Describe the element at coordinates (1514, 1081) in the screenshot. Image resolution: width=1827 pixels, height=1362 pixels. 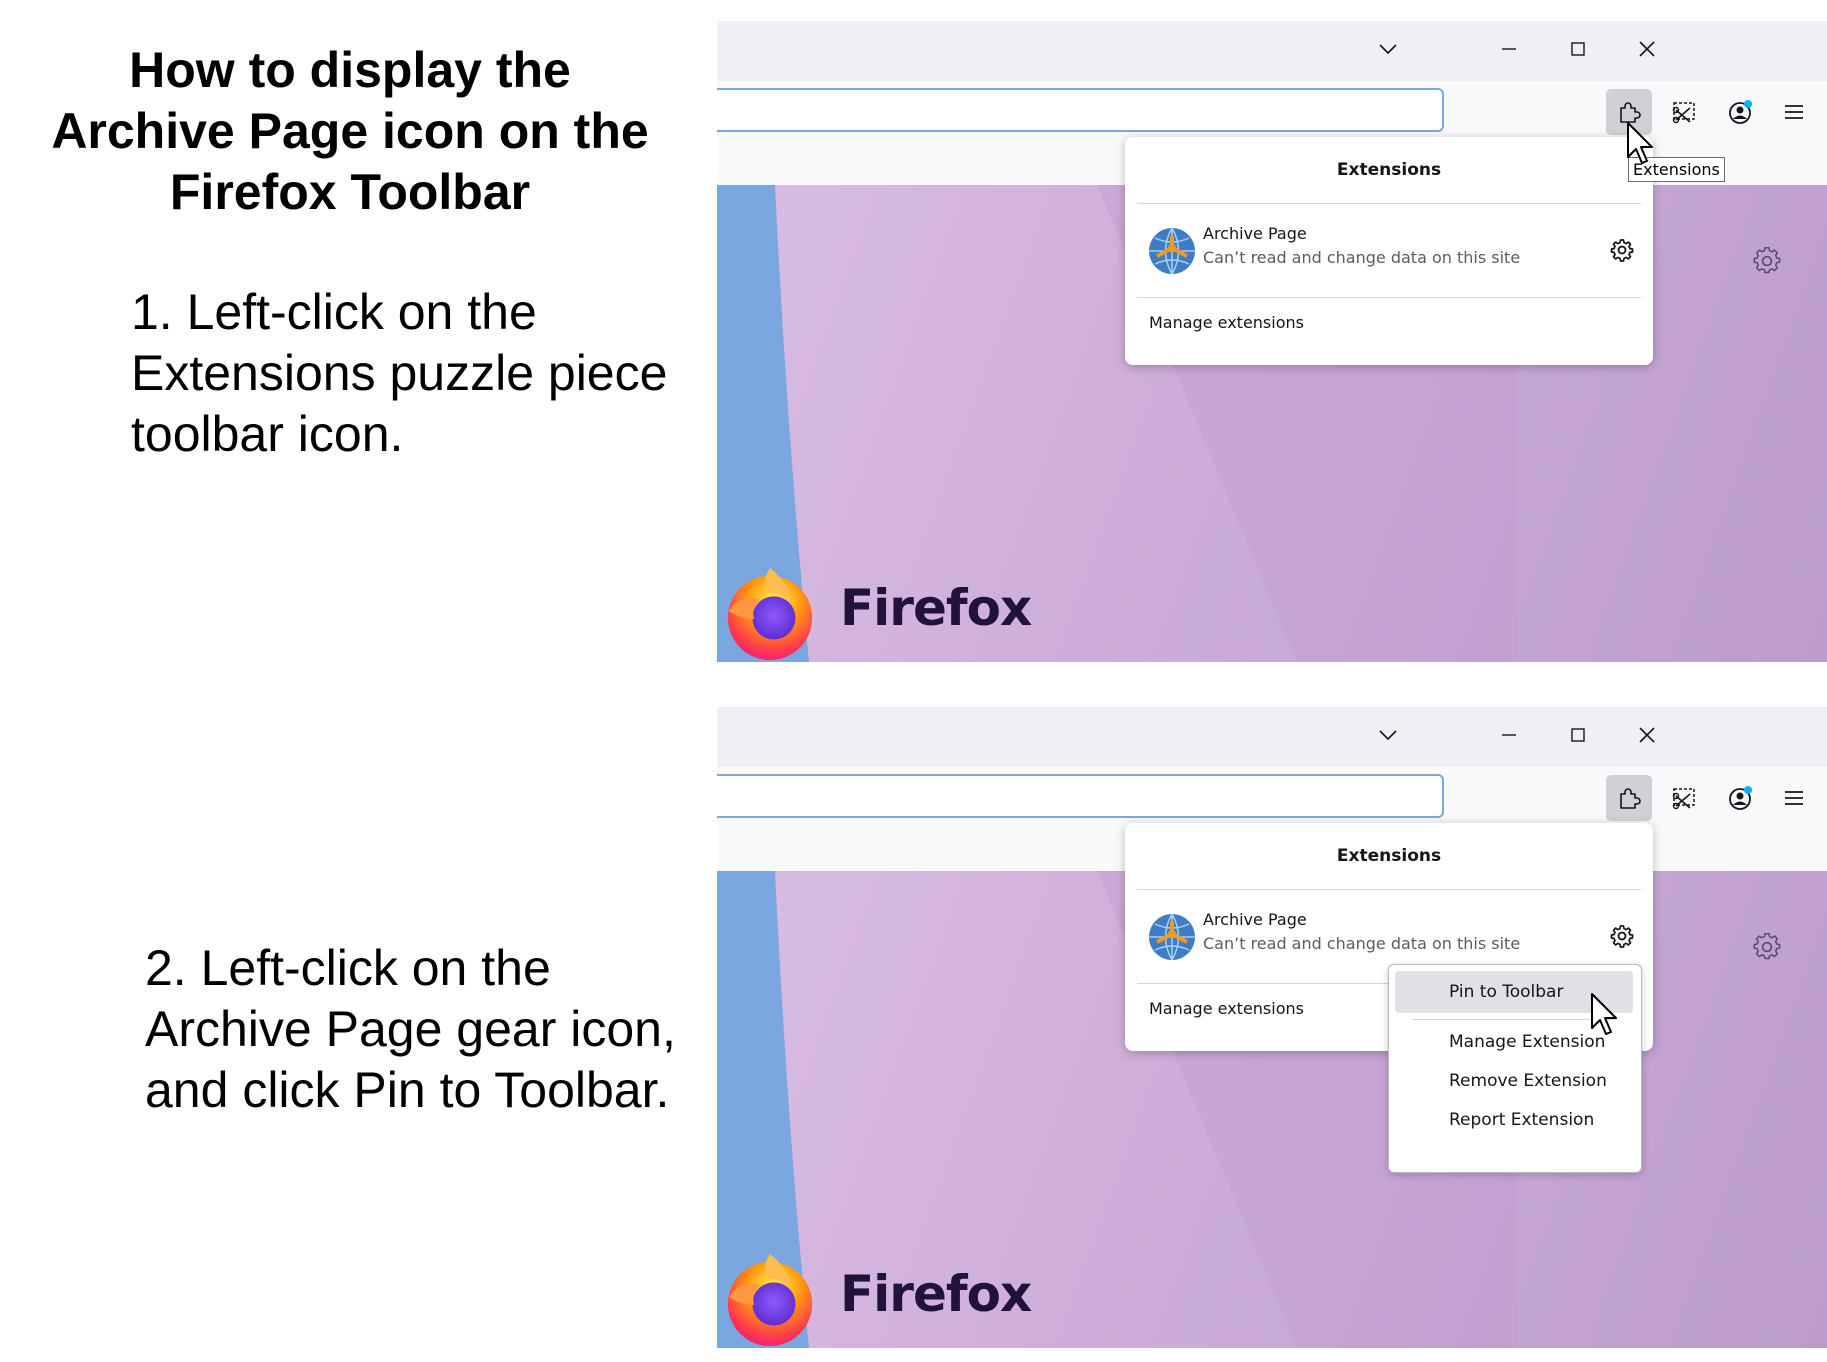
I see `menu-item-remove-extension: Remove Extension` at that location.